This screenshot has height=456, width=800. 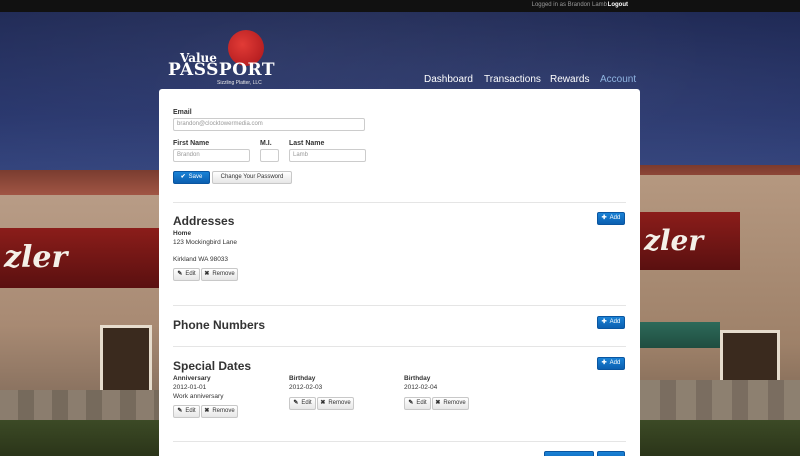 What do you see at coordinates (219, 325) in the screenshot?
I see `phone-numbers-title: Phone Numbers` at bounding box center [219, 325].